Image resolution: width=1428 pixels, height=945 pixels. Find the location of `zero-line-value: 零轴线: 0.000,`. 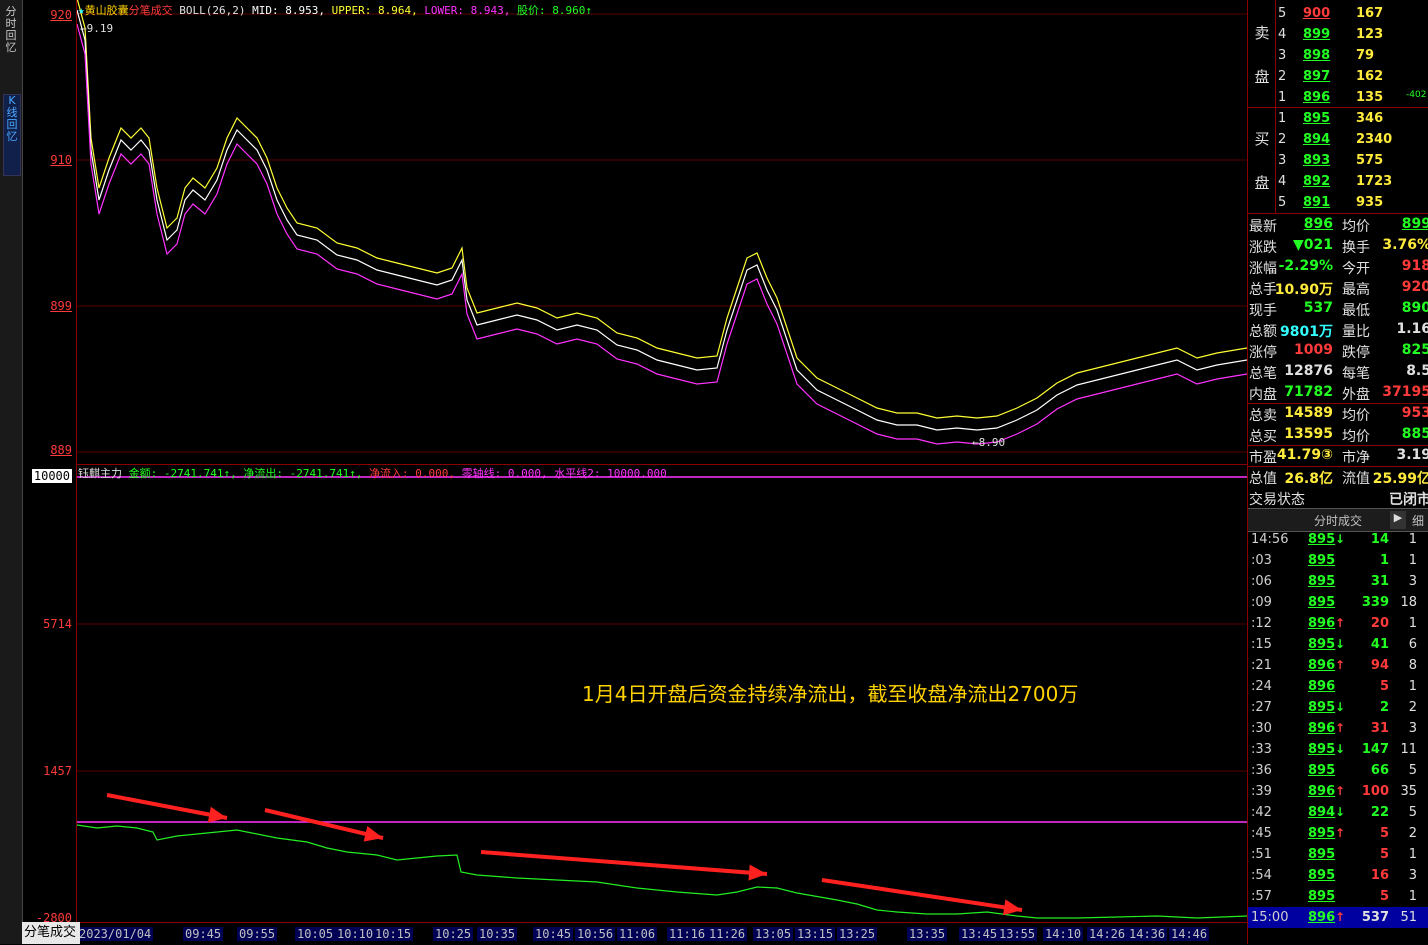

zero-line-value: 零轴线: 0.000, is located at coordinates (504, 473).